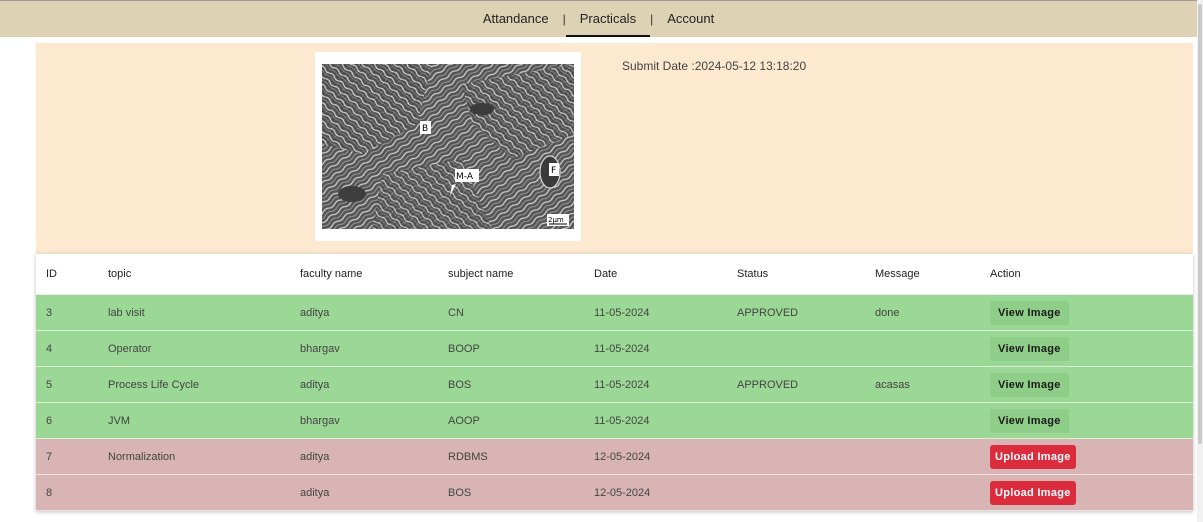 The height and width of the screenshot is (522, 1203). Describe the element at coordinates (49, 492) in the screenshot. I see `cell-id: 8` at that location.